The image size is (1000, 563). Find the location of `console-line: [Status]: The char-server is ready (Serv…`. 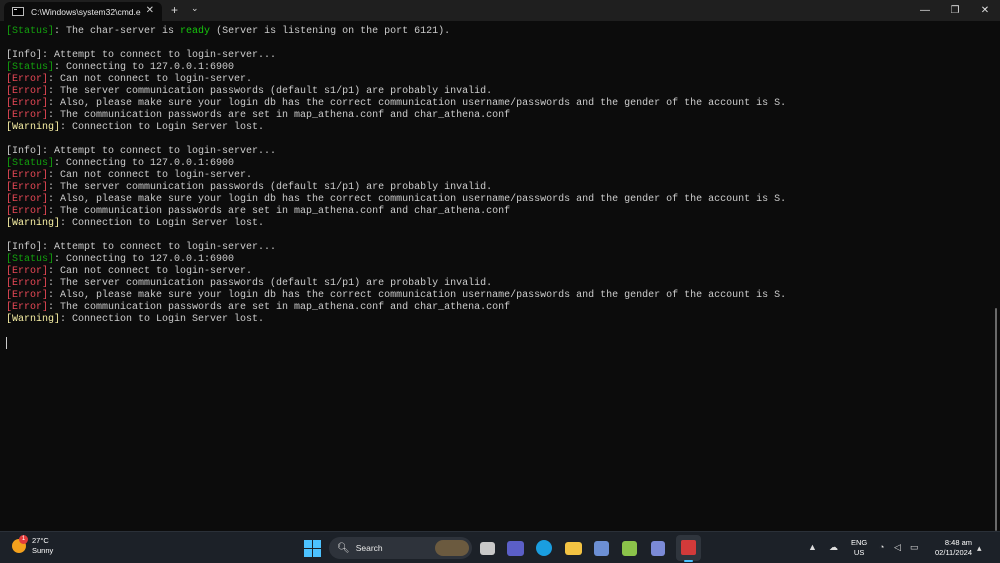

console-line: [Status]: The char-server is ready (Serv… is located at coordinates (396, 32).